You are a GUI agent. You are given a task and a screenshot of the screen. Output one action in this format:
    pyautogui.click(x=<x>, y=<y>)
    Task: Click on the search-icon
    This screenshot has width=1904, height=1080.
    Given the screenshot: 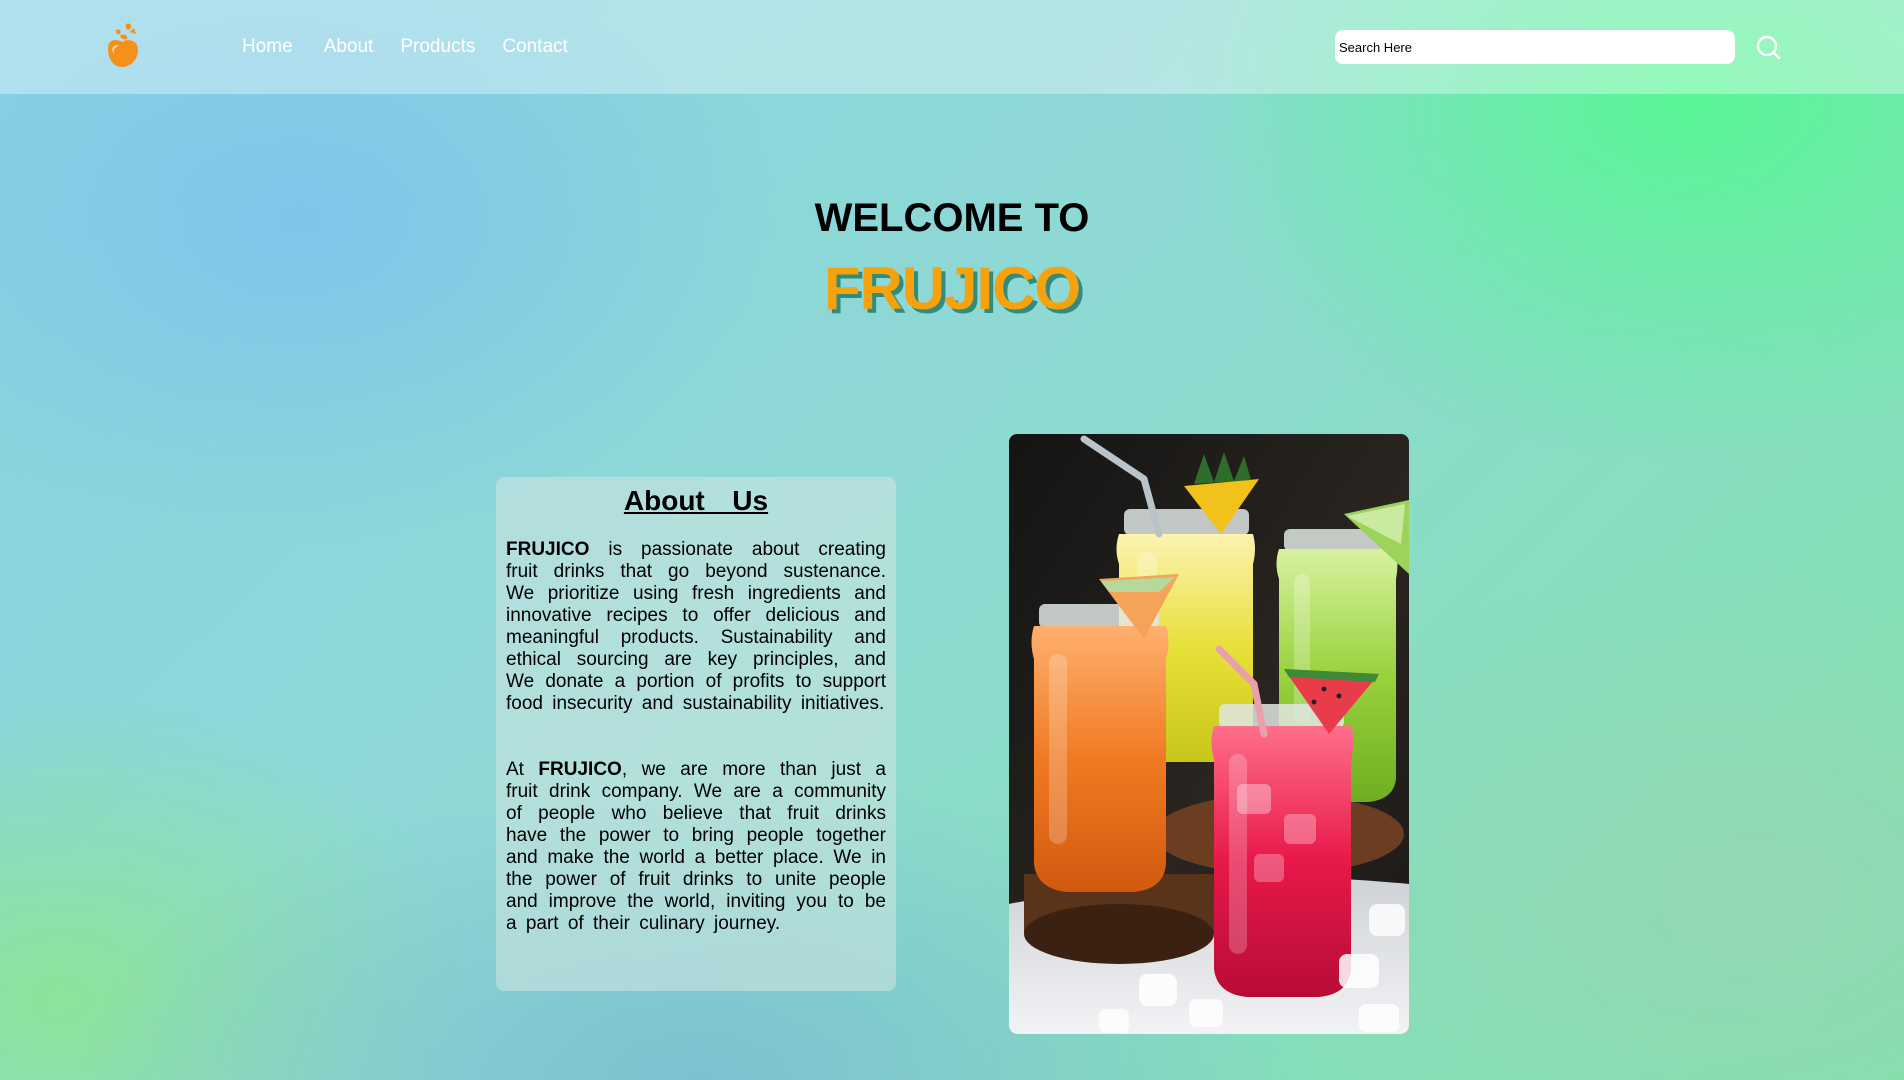 What is the action you would take?
    pyautogui.click(x=1768, y=47)
    